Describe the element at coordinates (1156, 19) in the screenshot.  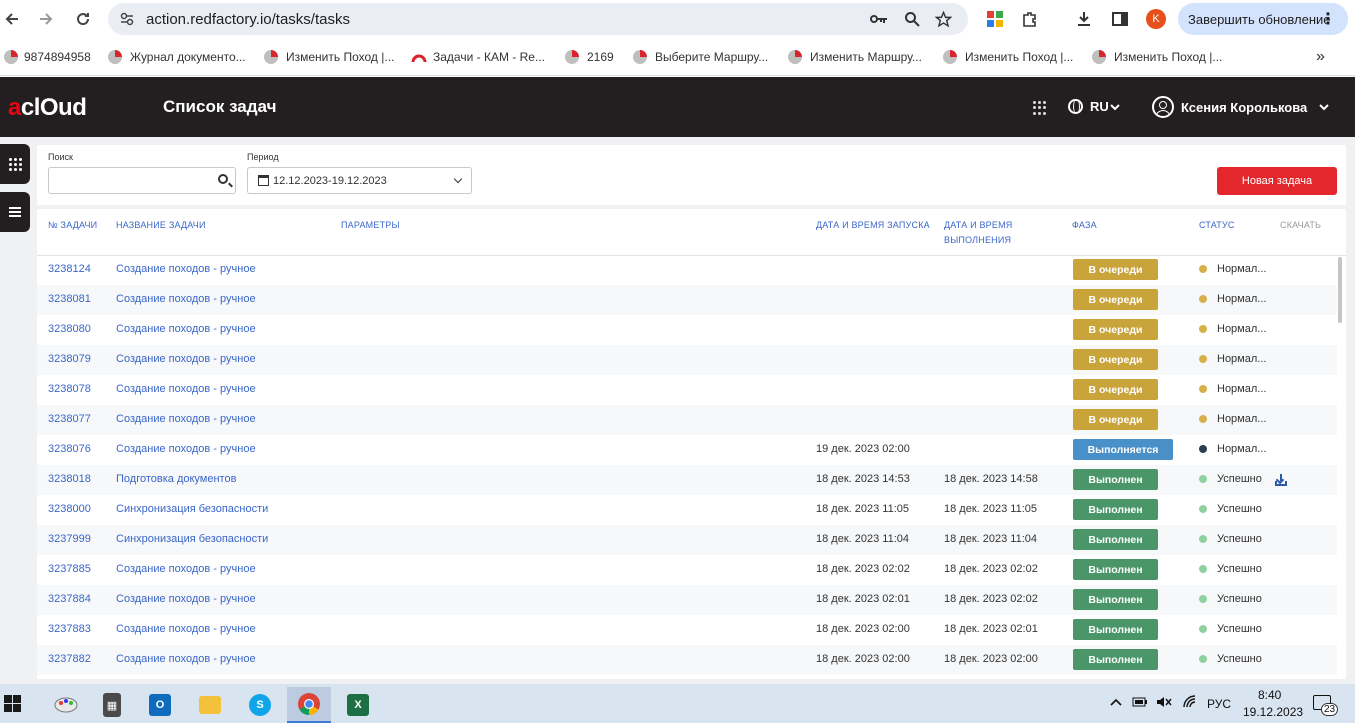
I see `profile-avatar: K` at that location.